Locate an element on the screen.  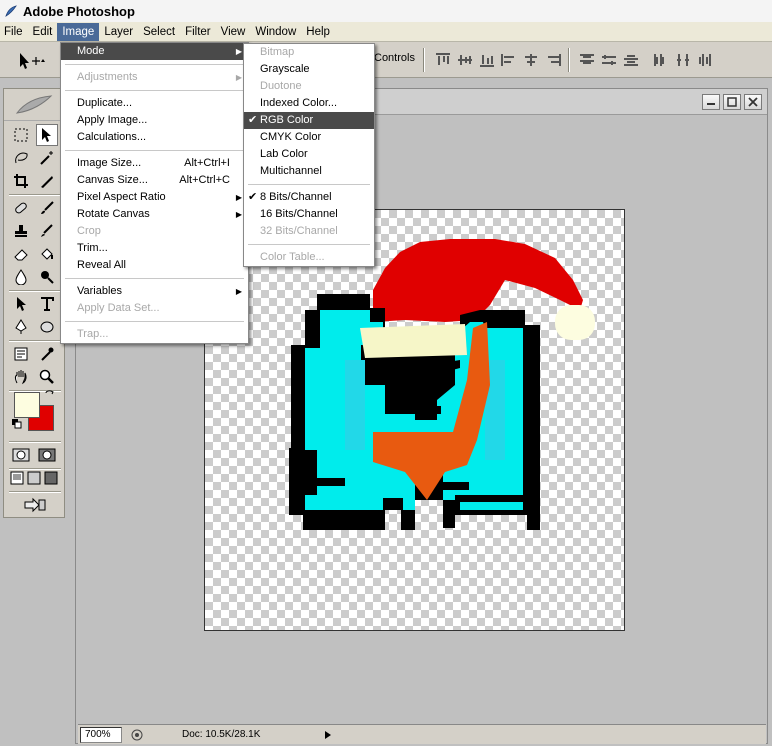
zoom-level-field: 700% is located at coordinates (101, 734).